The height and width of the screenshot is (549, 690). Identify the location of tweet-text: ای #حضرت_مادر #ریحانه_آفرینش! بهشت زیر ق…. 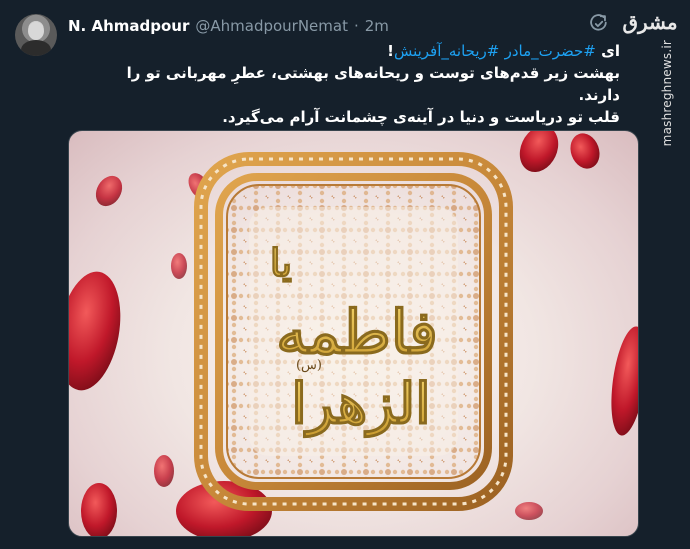
(370, 84).